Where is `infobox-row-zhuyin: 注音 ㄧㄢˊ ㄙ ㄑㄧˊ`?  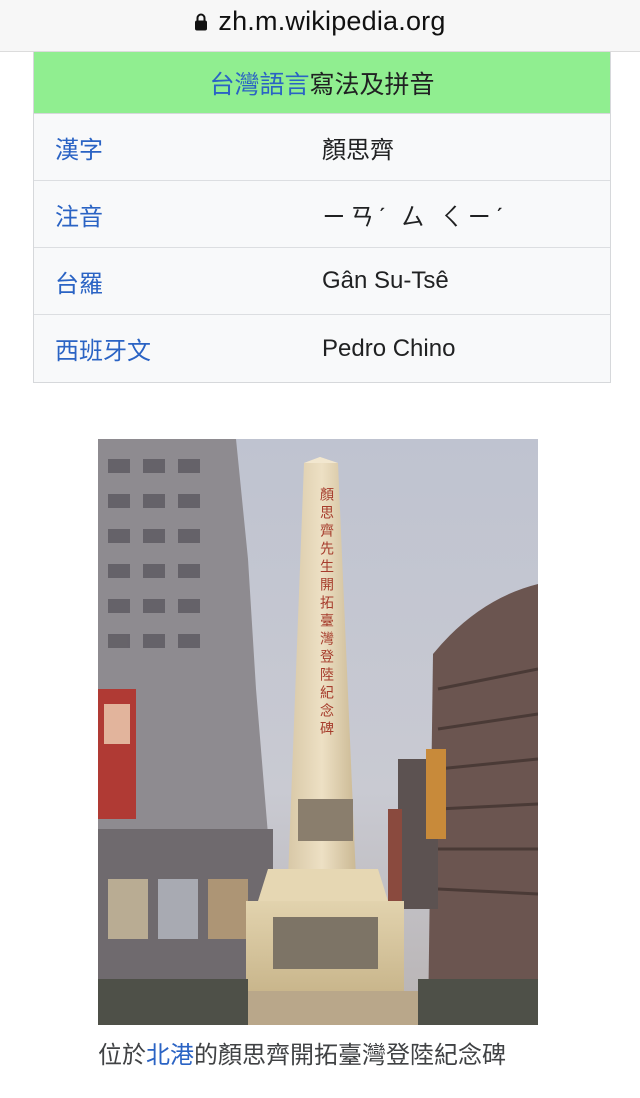 infobox-row-zhuyin: 注音 ㄧㄢˊ ㄙ ㄑㄧˊ is located at coordinates (322, 214).